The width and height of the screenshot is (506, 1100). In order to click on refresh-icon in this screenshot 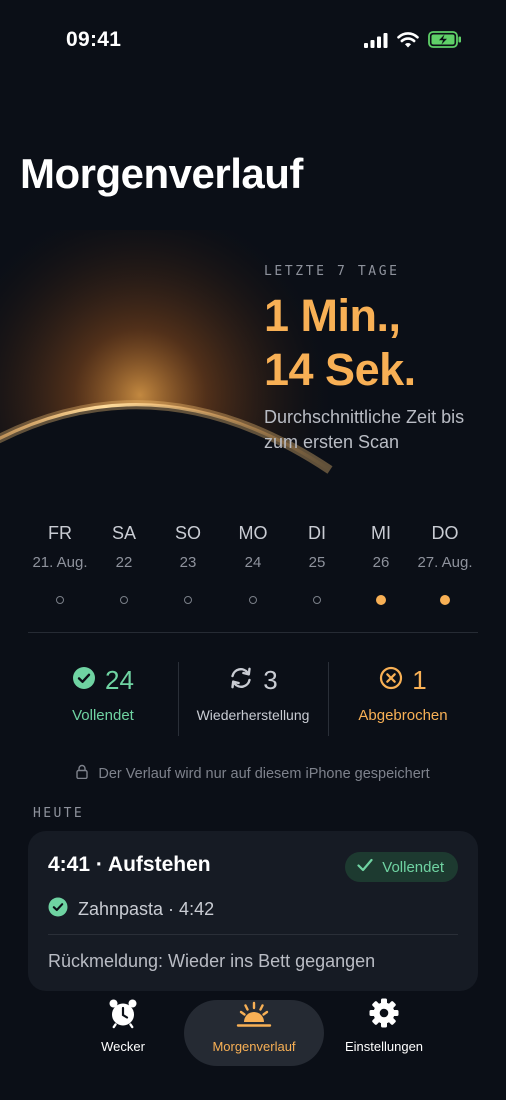, I will do `click(241, 680)`.